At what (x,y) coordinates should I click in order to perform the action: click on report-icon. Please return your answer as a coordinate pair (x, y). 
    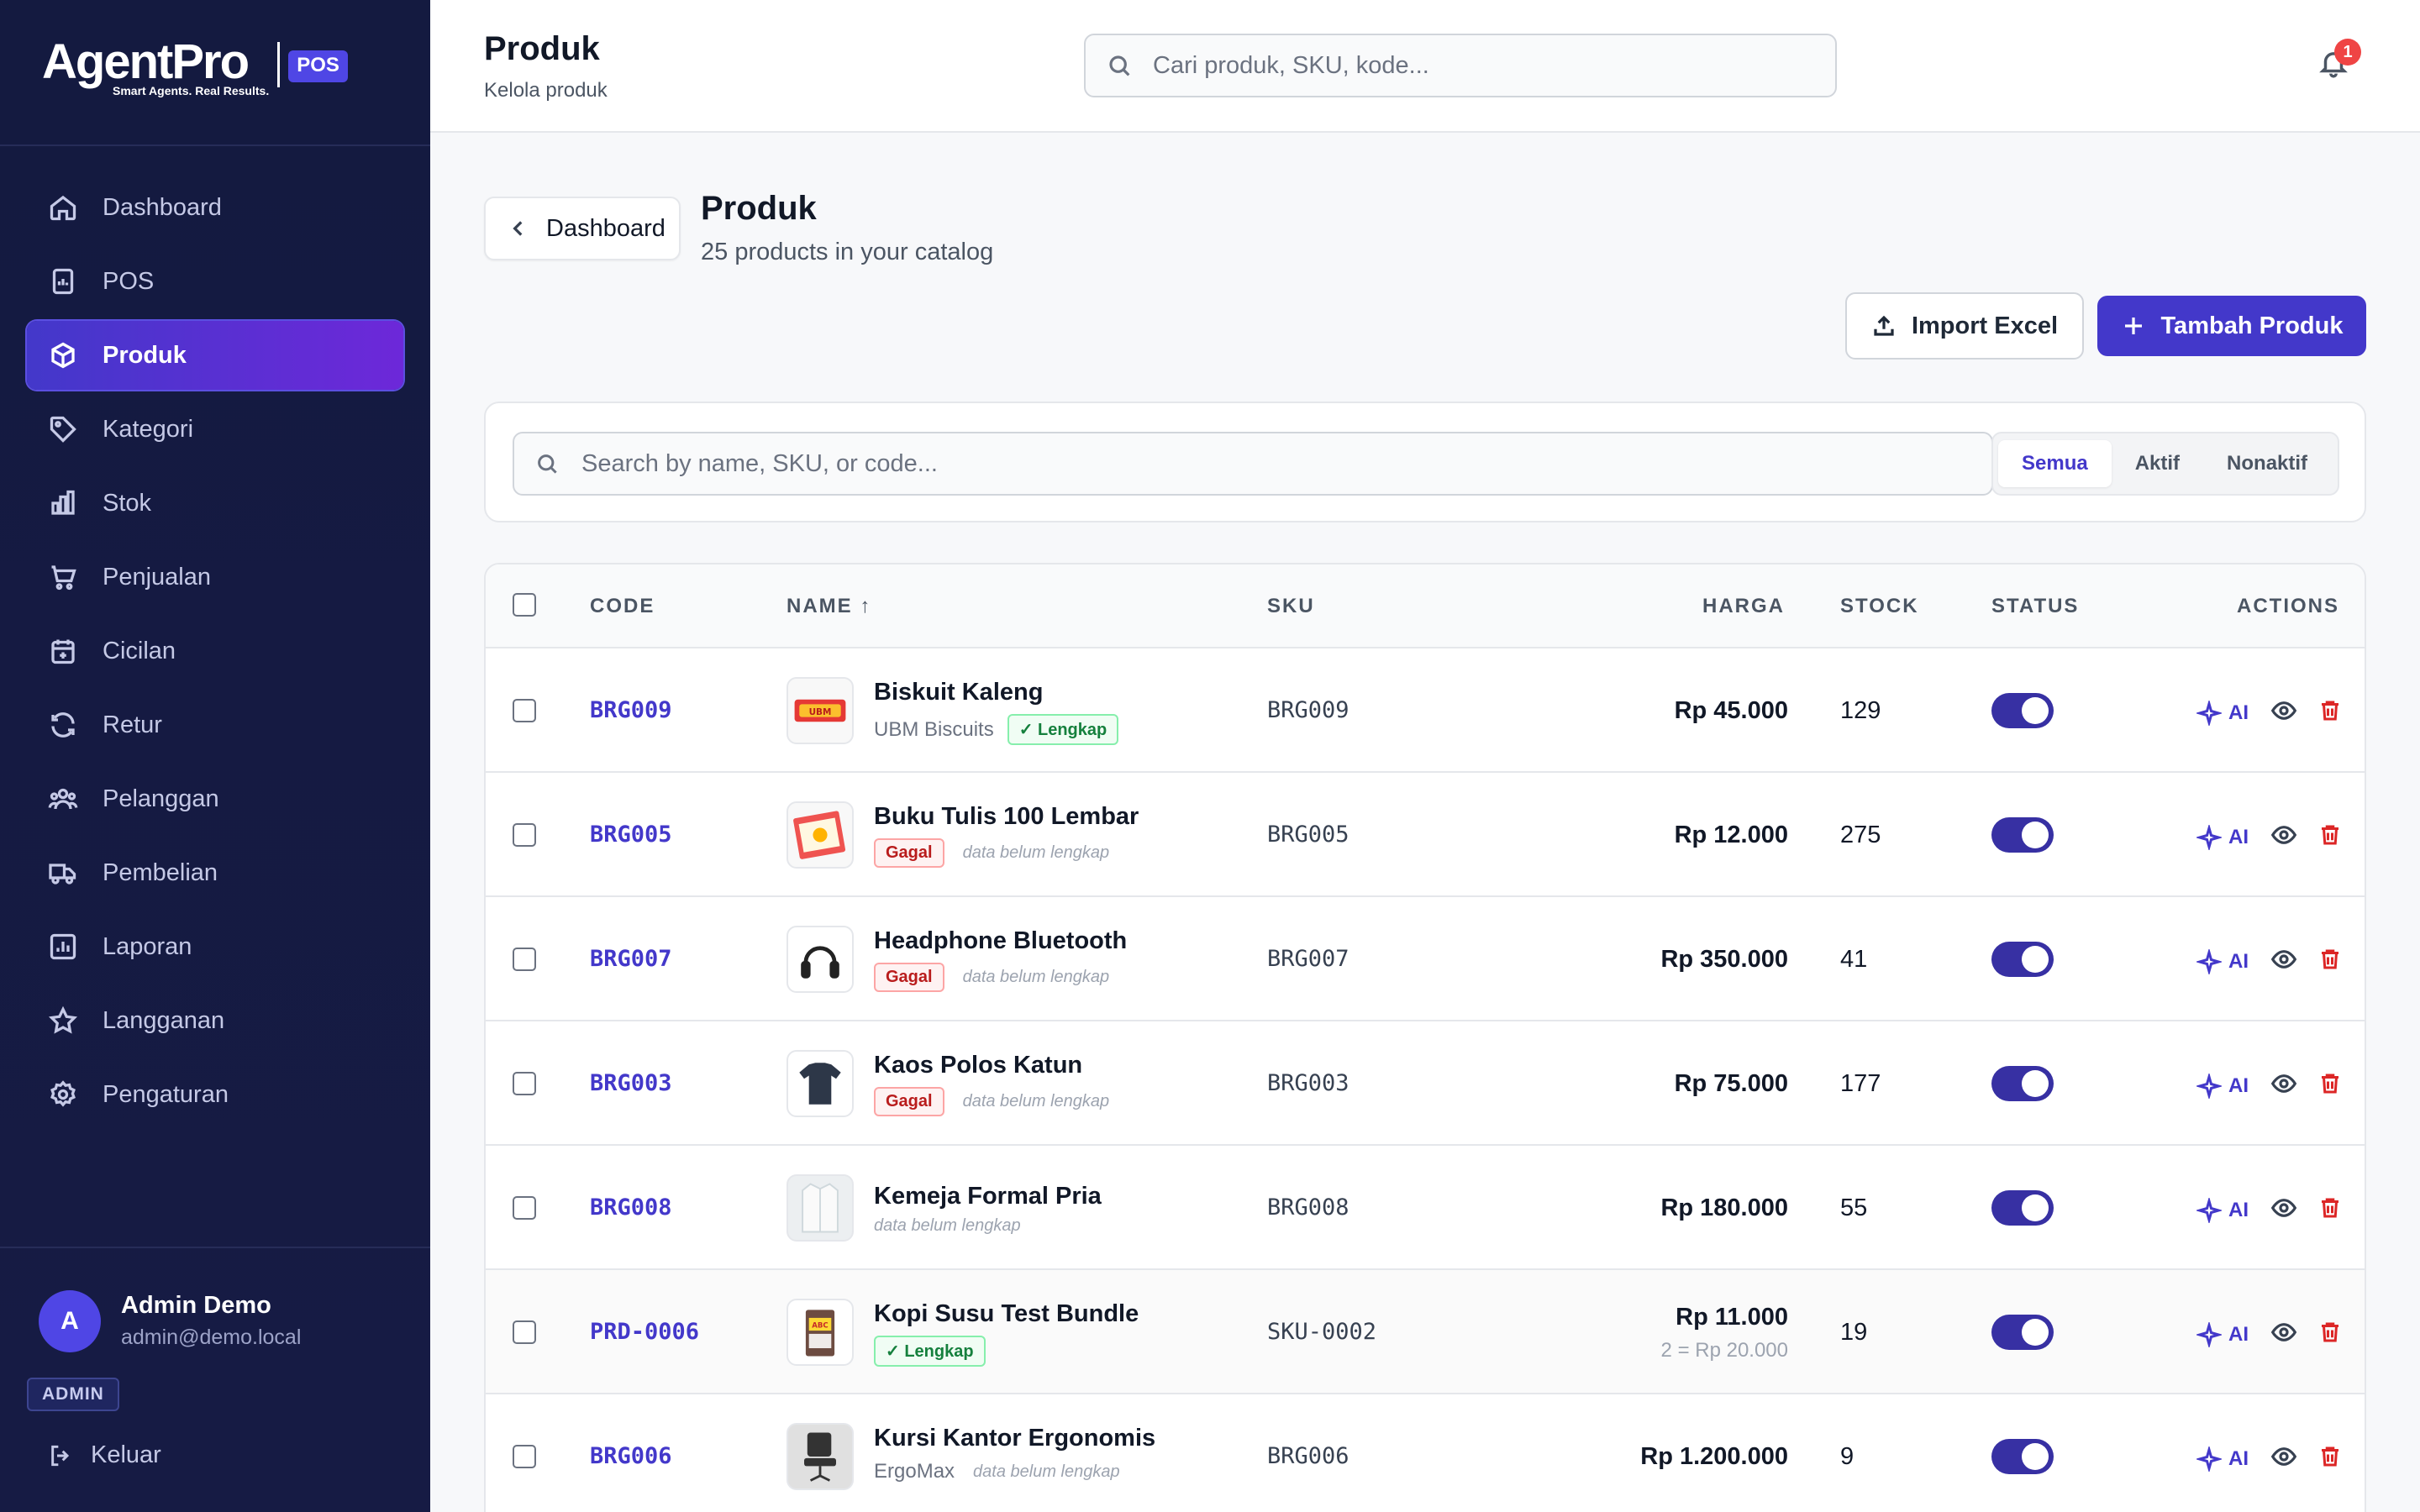
    Looking at the image, I should click on (63, 947).